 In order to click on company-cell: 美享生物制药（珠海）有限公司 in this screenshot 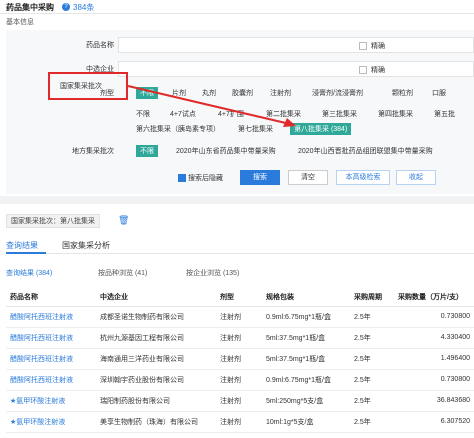, I will do `click(156, 422)`.